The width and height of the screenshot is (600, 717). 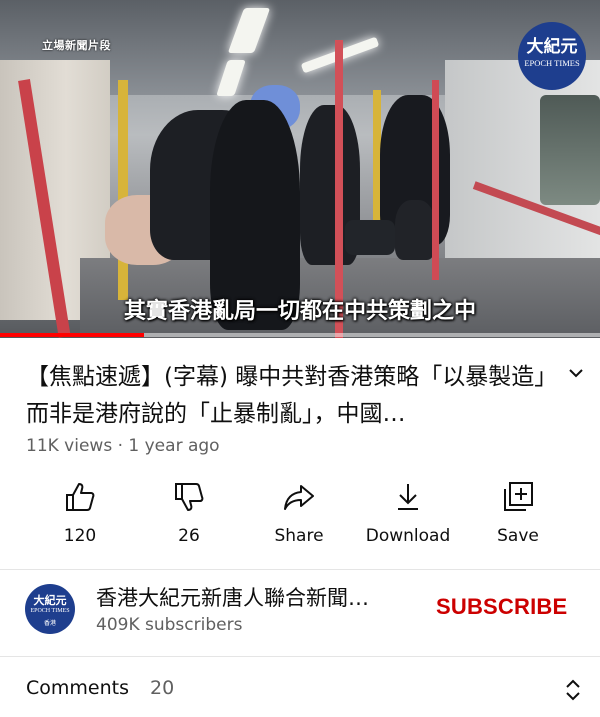 What do you see at coordinates (299, 515) in the screenshot?
I see `share-button: Share` at bounding box center [299, 515].